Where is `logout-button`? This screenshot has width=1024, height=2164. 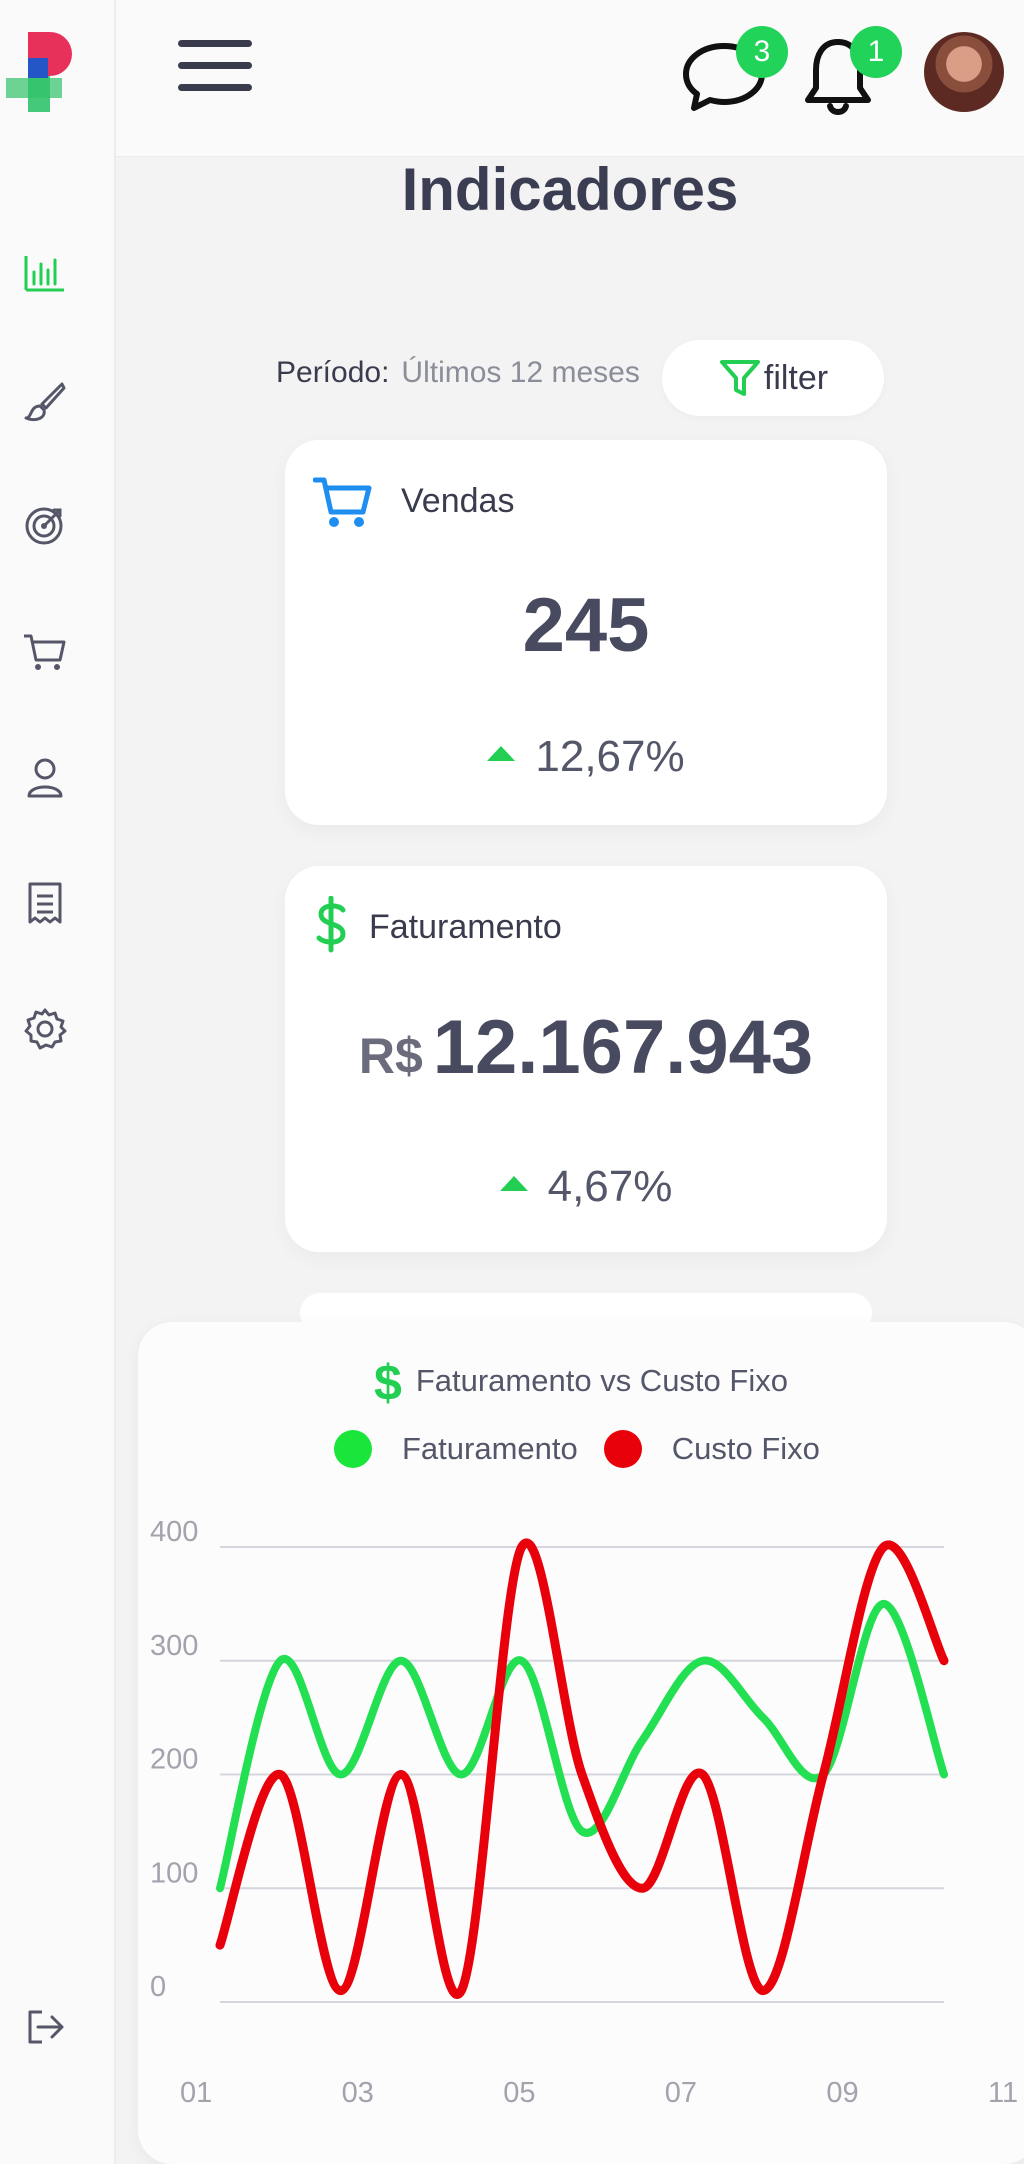 logout-button is located at coordinates (45, 2027).